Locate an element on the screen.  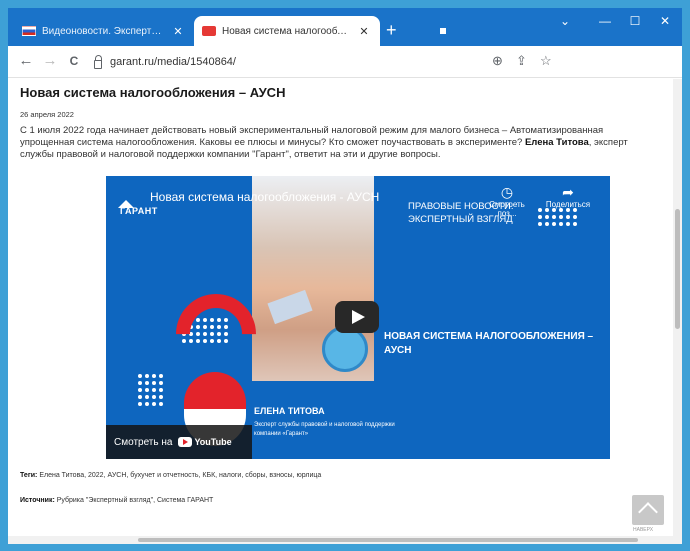
share-video-button: ➦ Поделиться is located at coordinates (568, 196).